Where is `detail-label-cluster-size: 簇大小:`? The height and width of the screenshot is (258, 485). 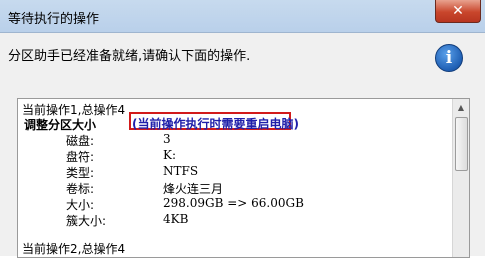
detail-label-cluster-size: 簇大小: is located at coordinates (86, 221).